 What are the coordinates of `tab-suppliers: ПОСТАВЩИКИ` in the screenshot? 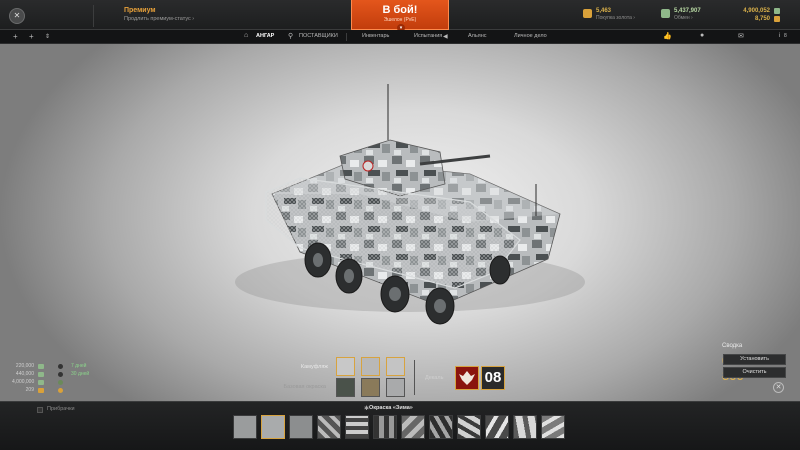 It's located at (318, 36).